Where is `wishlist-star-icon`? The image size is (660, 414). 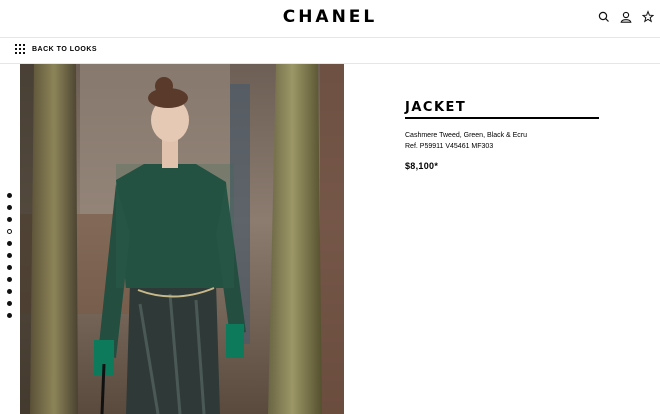 wishlist-star-icon is located at coordinates (648, 17).